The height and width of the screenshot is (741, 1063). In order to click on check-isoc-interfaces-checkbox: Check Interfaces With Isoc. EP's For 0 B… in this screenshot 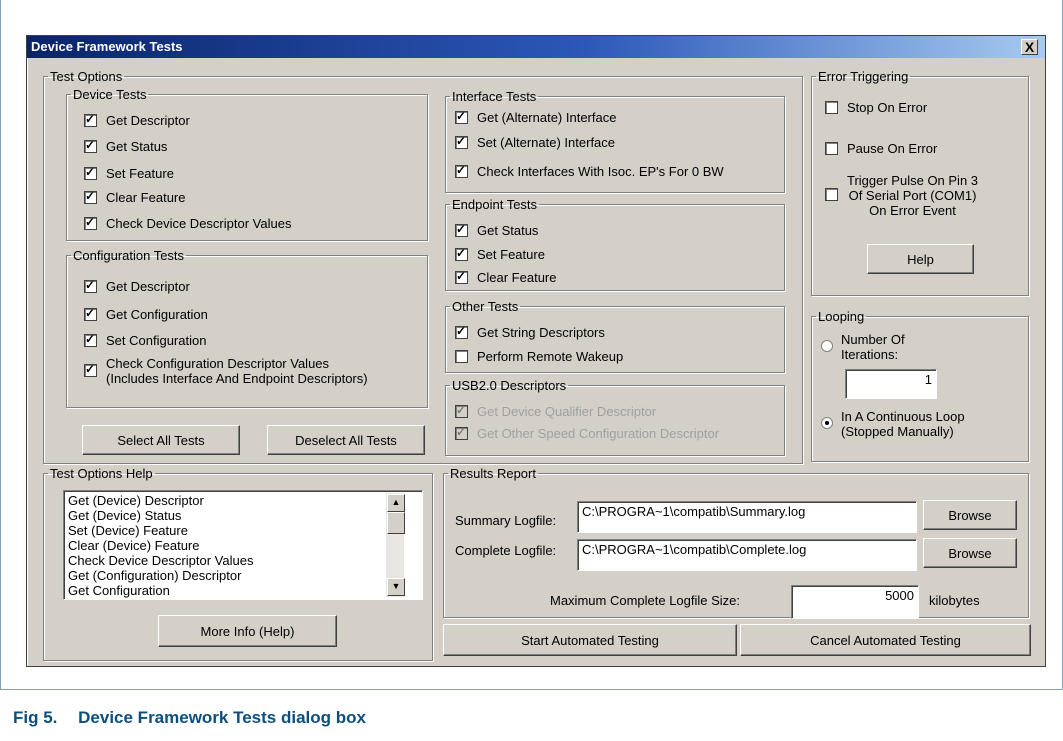, I will do `click(589, 171)`.